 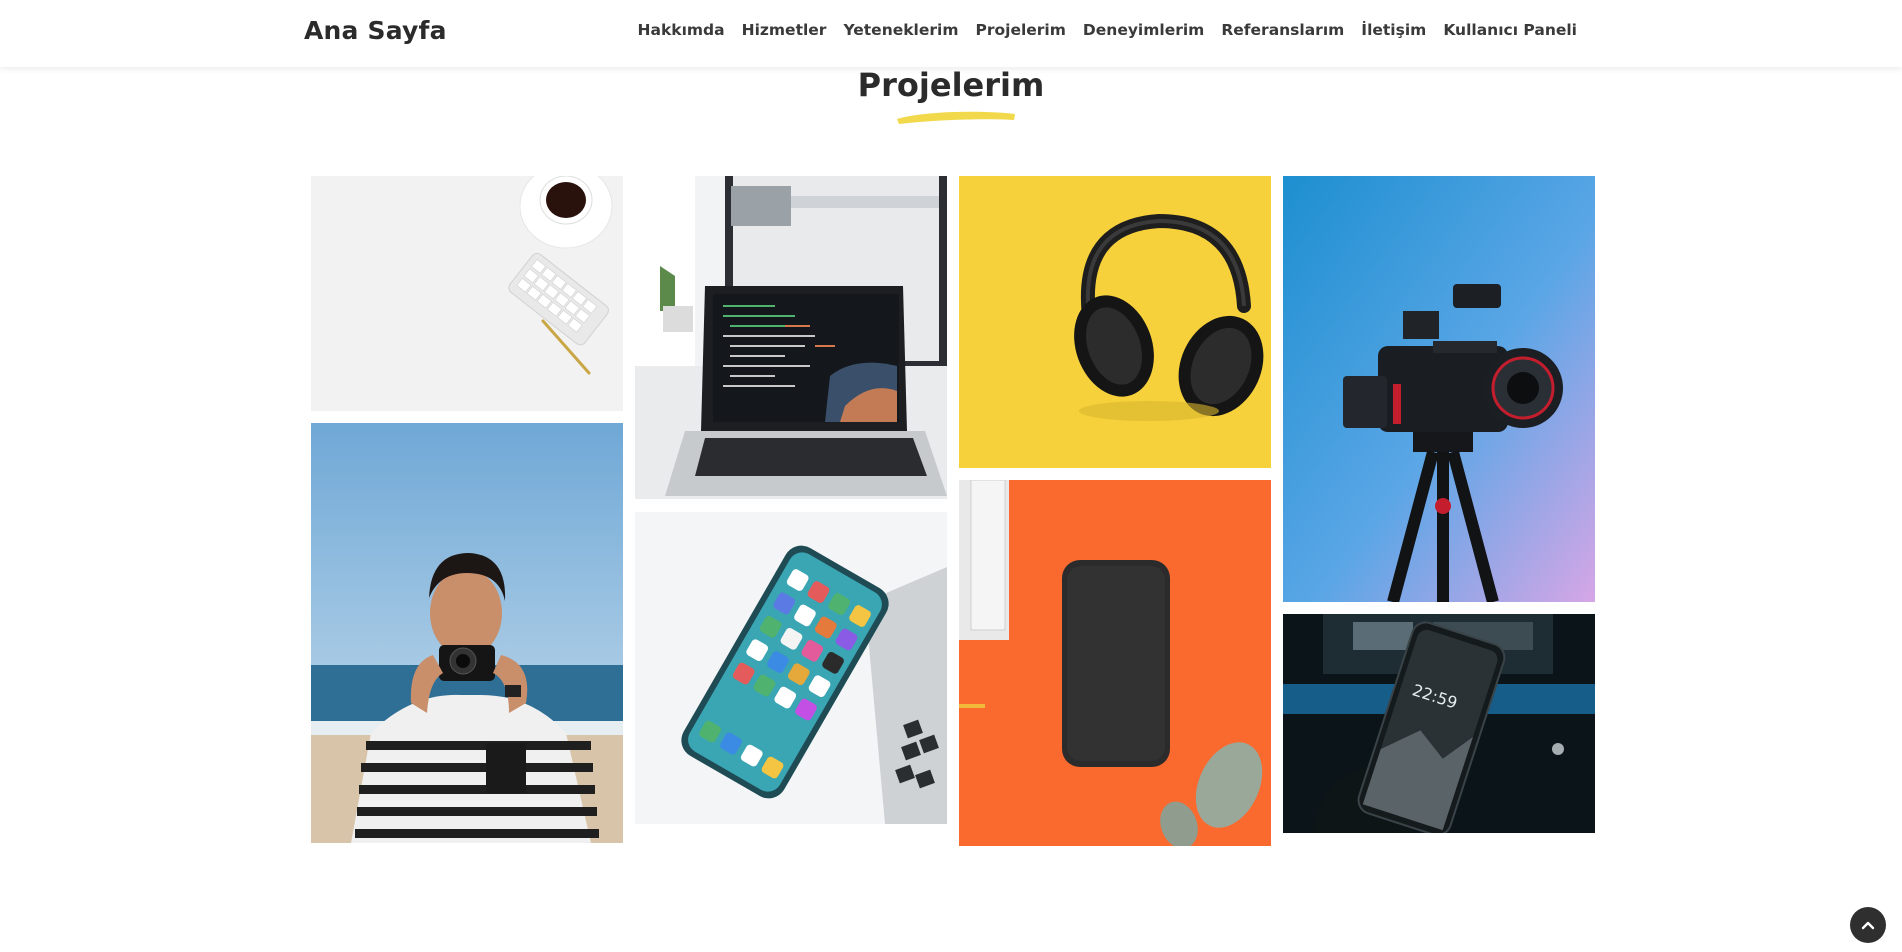 I want to click on project-image-photographer, so click(x=467, y=633).